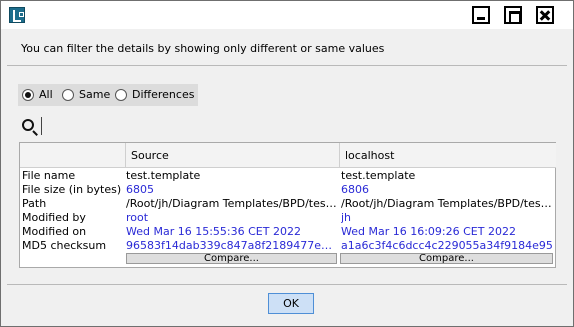 Image resolution: width=574 pixels, height=327 pixels. What do you see at coordinates (287, 65) in the screenshot?
I see `separator-top` at bounding box center [287, 65].